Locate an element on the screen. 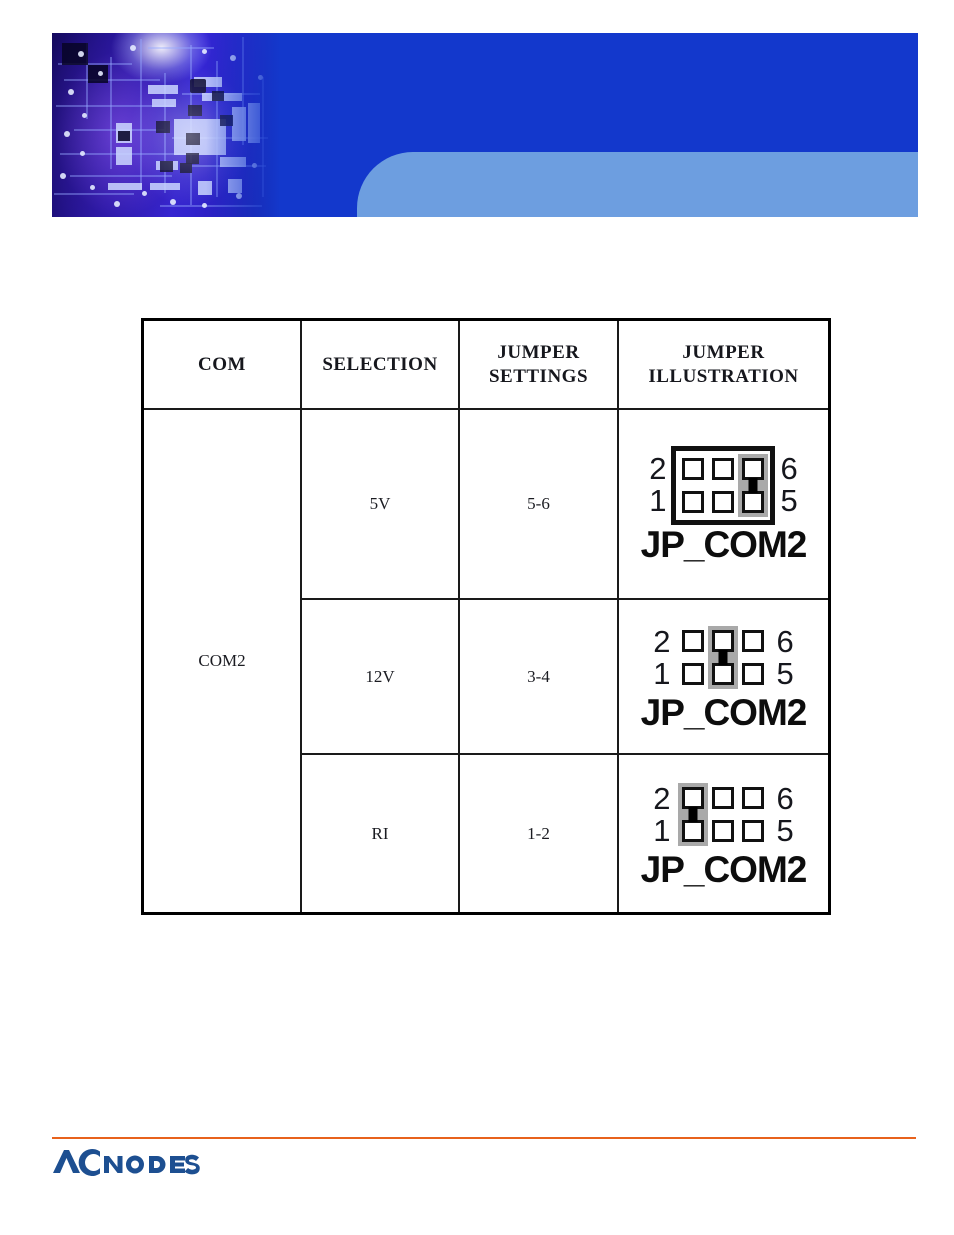 This screenshot has height=1235, width=954. pin-number-bottom-right-row1: 5 is located at coordinates (789, 500).